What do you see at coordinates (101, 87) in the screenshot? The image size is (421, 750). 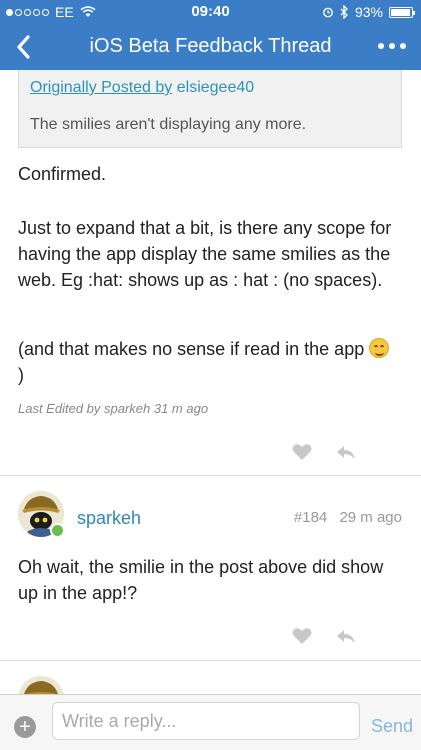 I see `quote-link: Originally Posted by` at bounding box center [101, 87].